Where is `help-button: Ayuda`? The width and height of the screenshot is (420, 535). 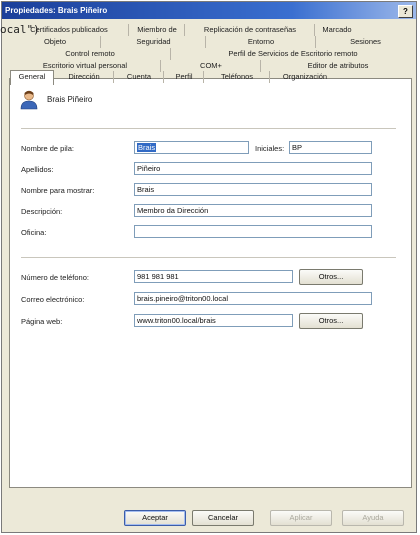
help-button: Ayuda is located at coordinates (373, 518).